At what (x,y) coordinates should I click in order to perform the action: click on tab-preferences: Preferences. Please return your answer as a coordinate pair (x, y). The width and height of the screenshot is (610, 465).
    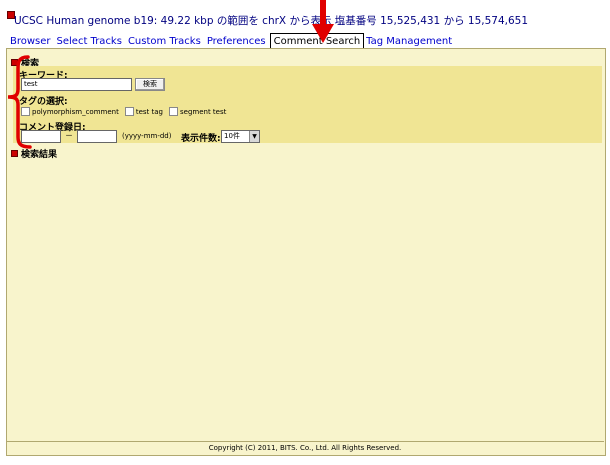
    Looking at the image, I should click on (237, 42).